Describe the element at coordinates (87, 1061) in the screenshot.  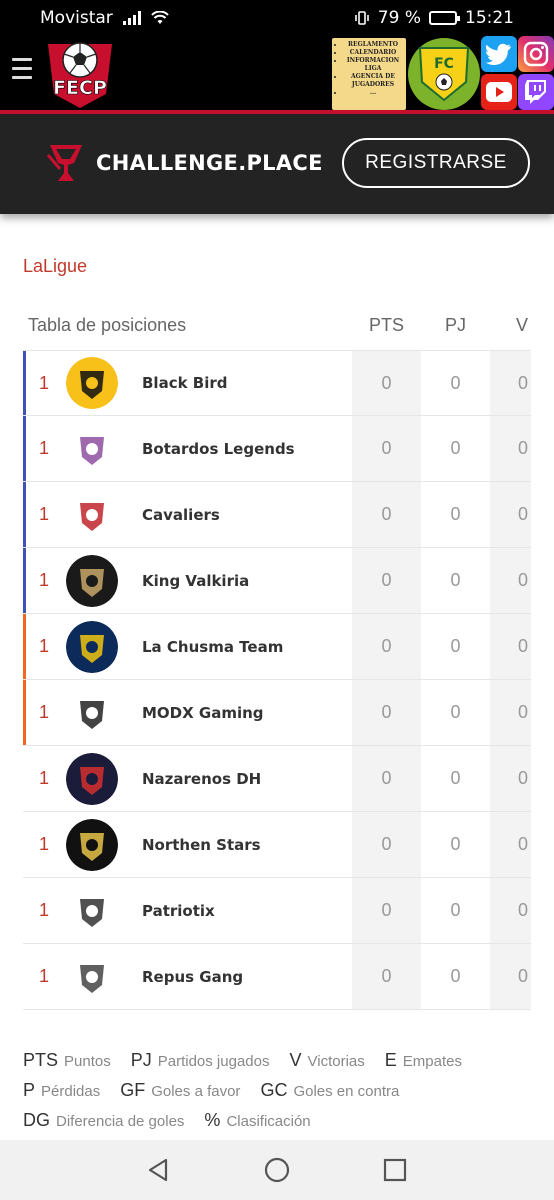
I see `legend-label: Puntos` at that location.